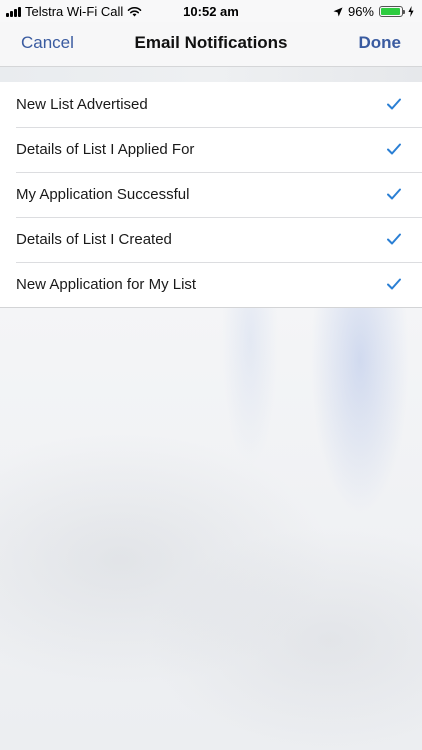 This screenshot has width=422, height=750. I want to click on row-label: Details of List I Applied For, so click(105, 149).